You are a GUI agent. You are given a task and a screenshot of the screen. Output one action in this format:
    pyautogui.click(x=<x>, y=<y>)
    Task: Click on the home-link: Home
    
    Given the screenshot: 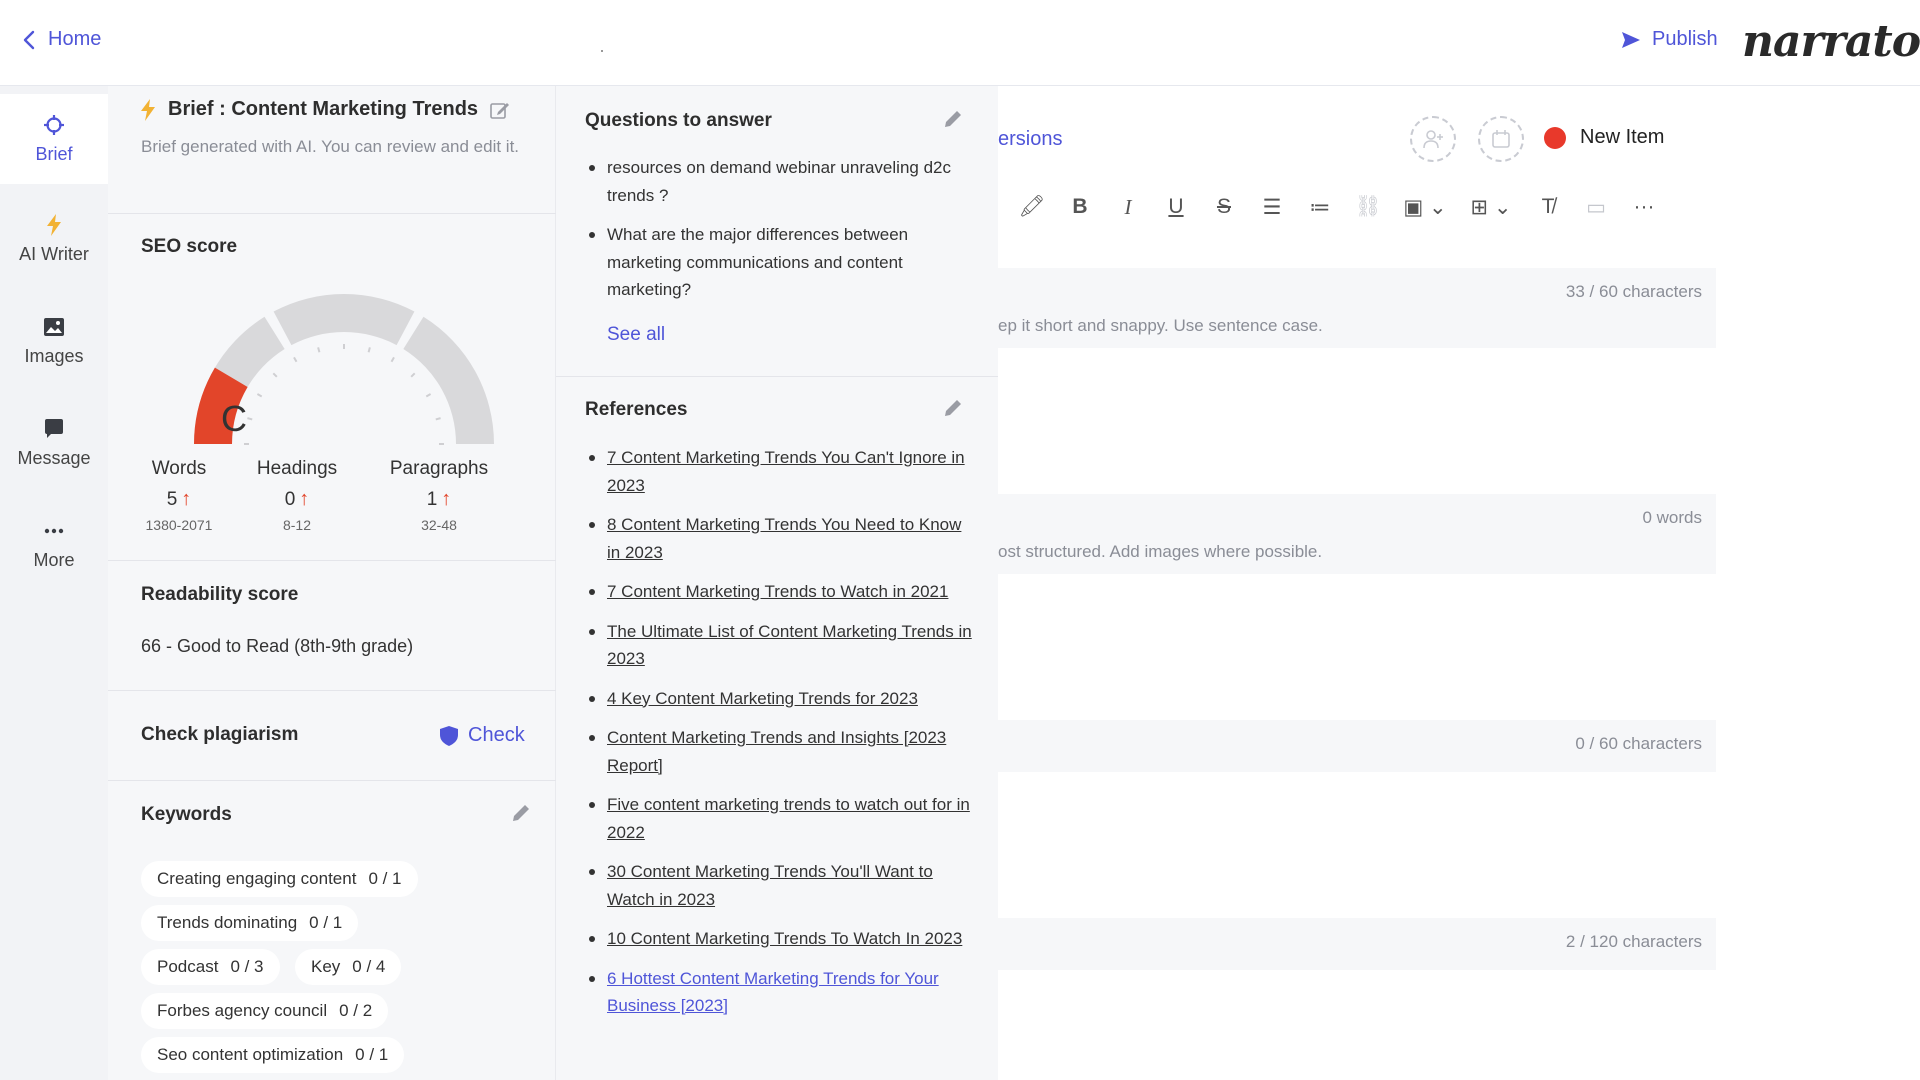 What is the action you would take?
    pyautogui.click(x=61, y=39)
    